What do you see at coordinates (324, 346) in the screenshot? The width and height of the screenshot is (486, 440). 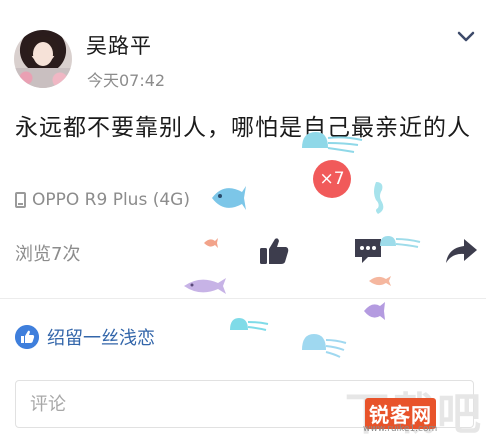 I see `blue-jellyfish-icon` at bounding box center [324, 346].